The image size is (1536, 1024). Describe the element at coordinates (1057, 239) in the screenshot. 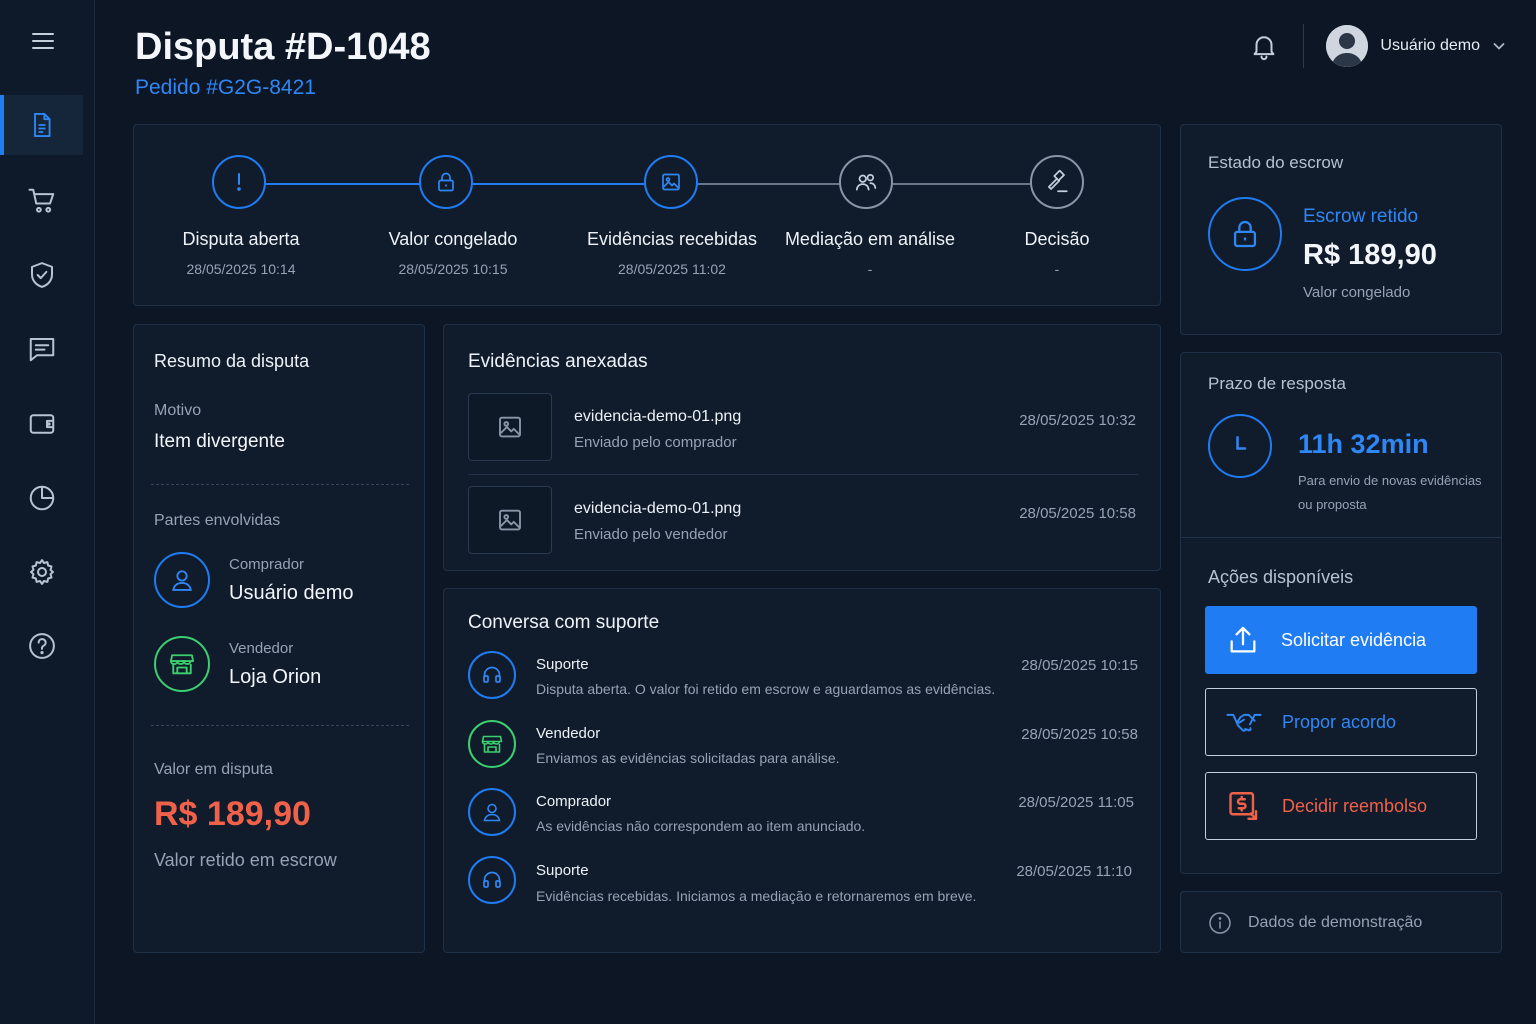

I see `timeline-step-label: Decisão` at that location.